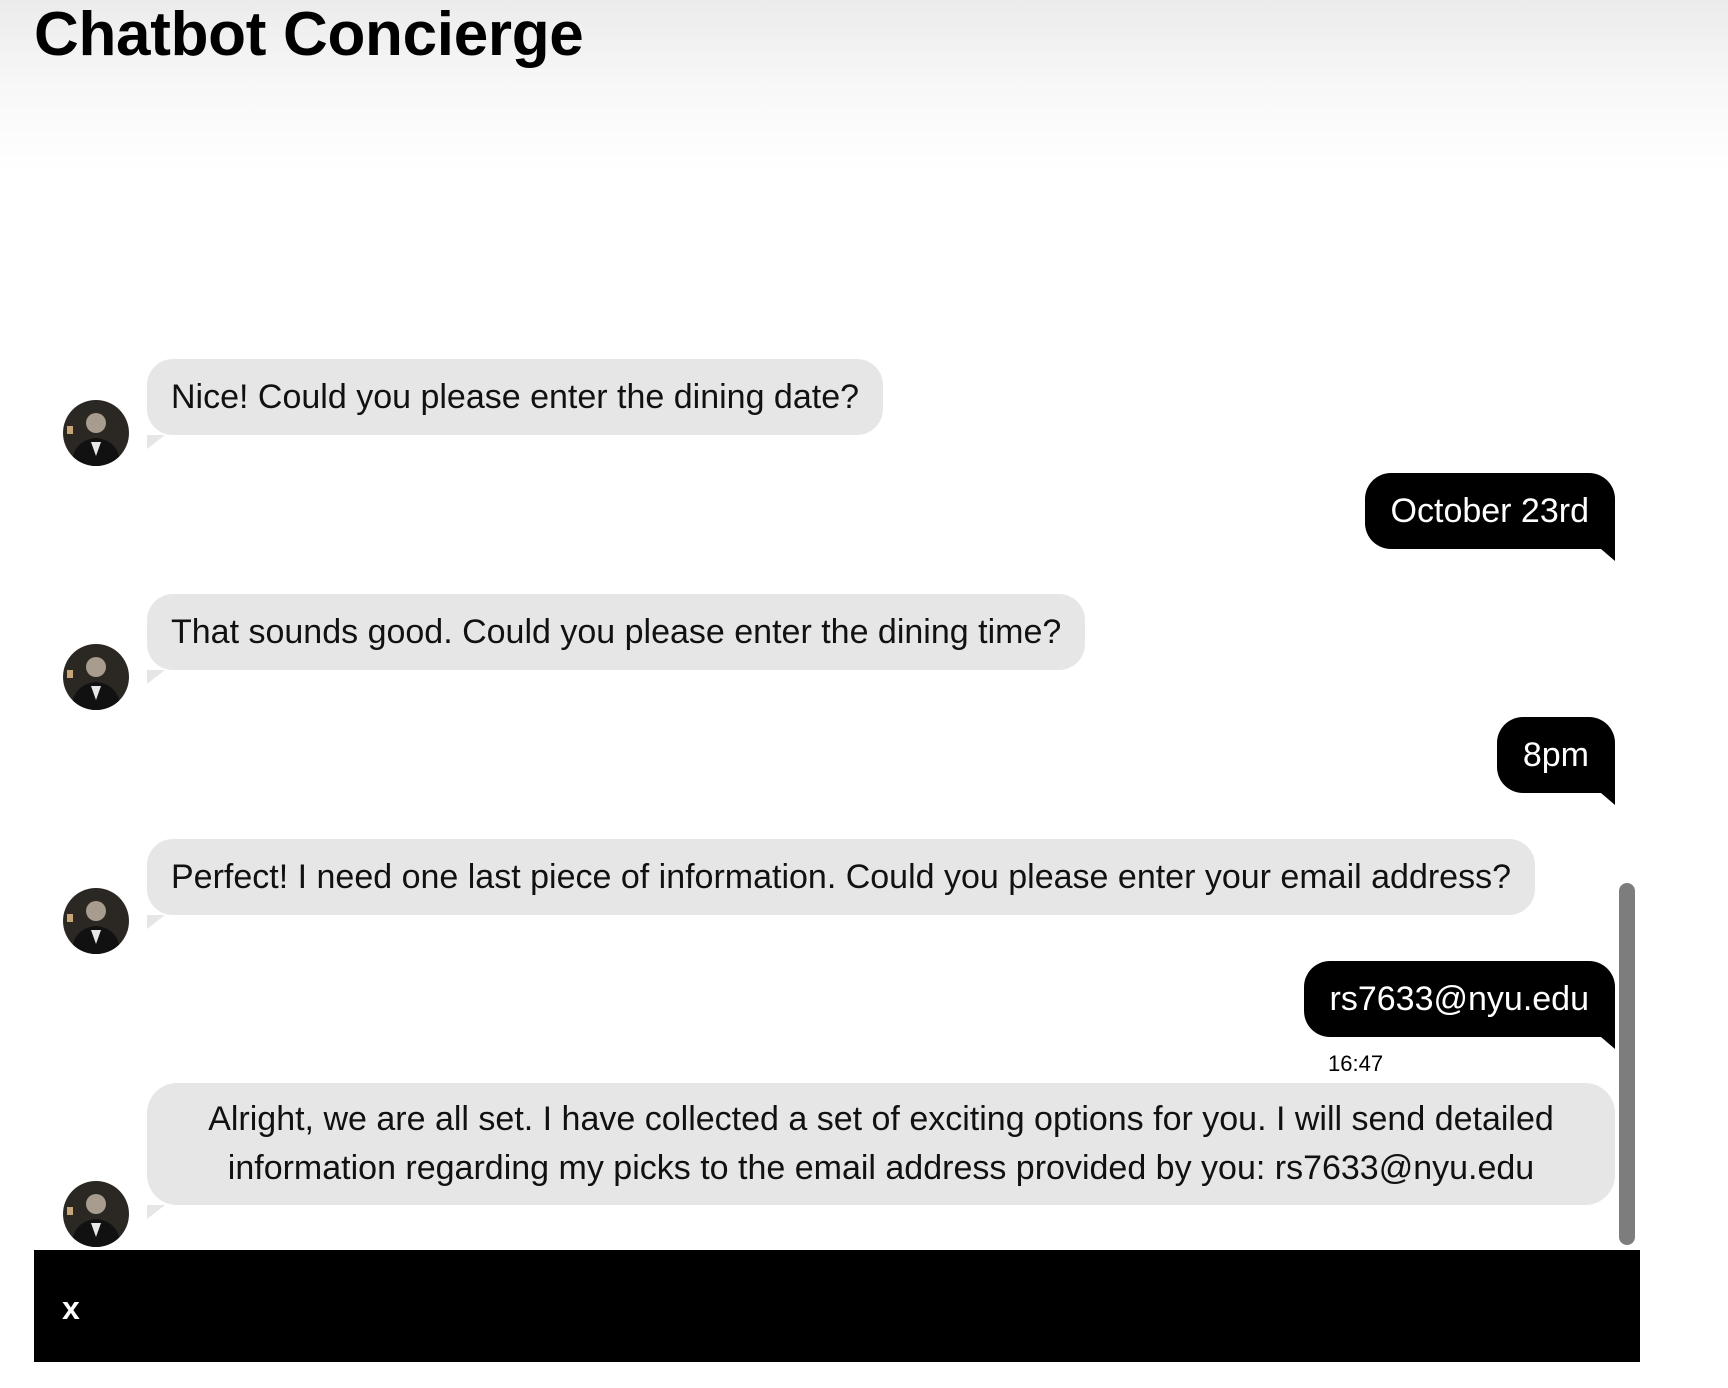 The image size is (1728, 1388). Describe the element at coordinates (1356, 1063) in the screenshot. I see `message-timestamp: 16:47` at that location.